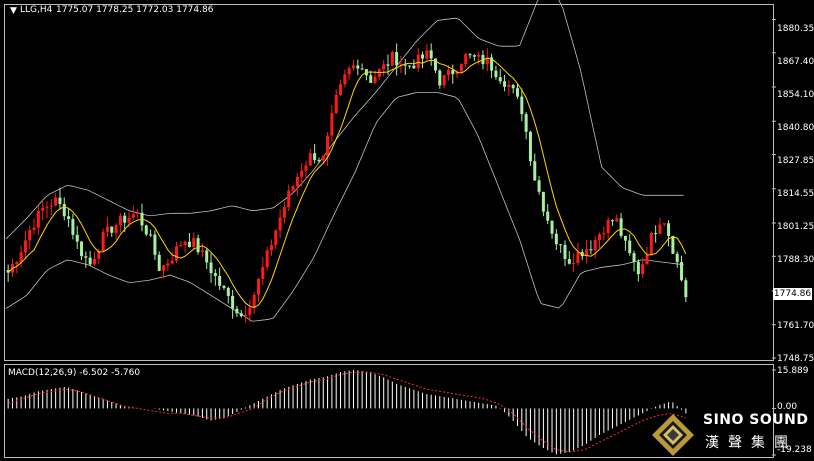 Image resolution: width=814 pixels, height=461 pixels. Describe the element at coordinates (795, 260) in the screenshot. I see `y-tick-label: 1788.30` at that location.